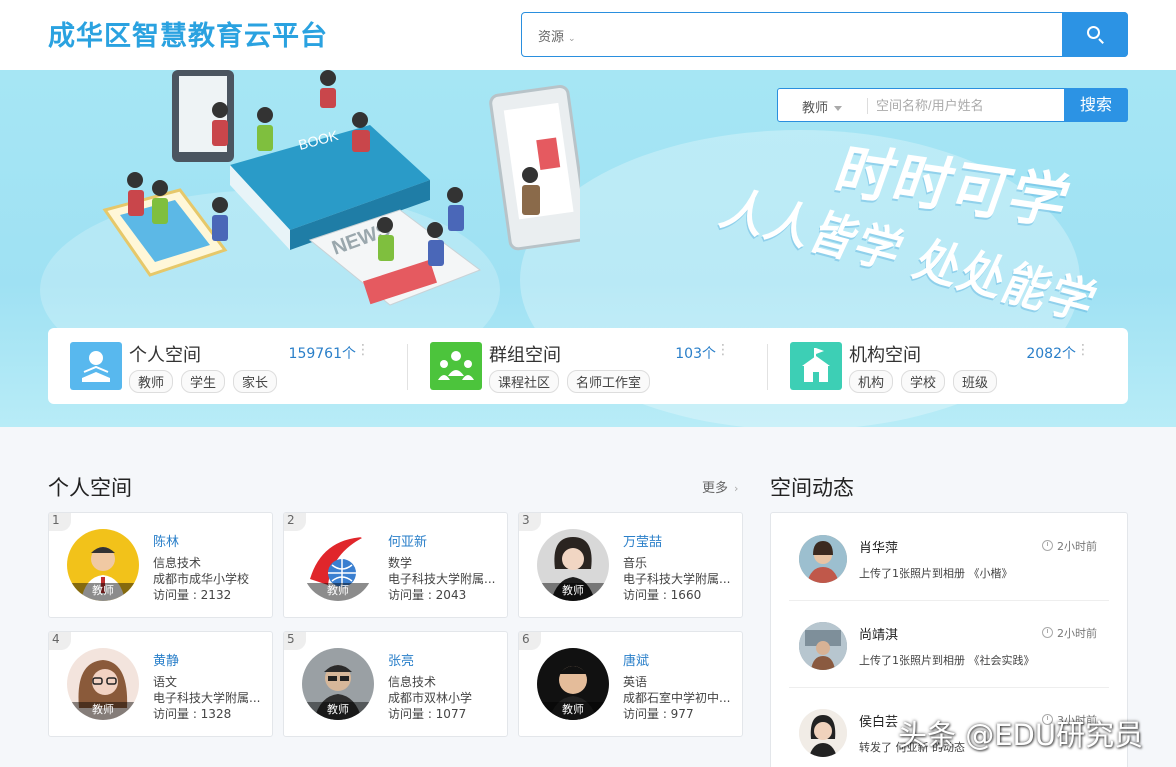 This screenshot has width=1176, height=767. Describe the element at coordinates (923, 381) in the screenshot. I see `tag-school: 学校` at that location.